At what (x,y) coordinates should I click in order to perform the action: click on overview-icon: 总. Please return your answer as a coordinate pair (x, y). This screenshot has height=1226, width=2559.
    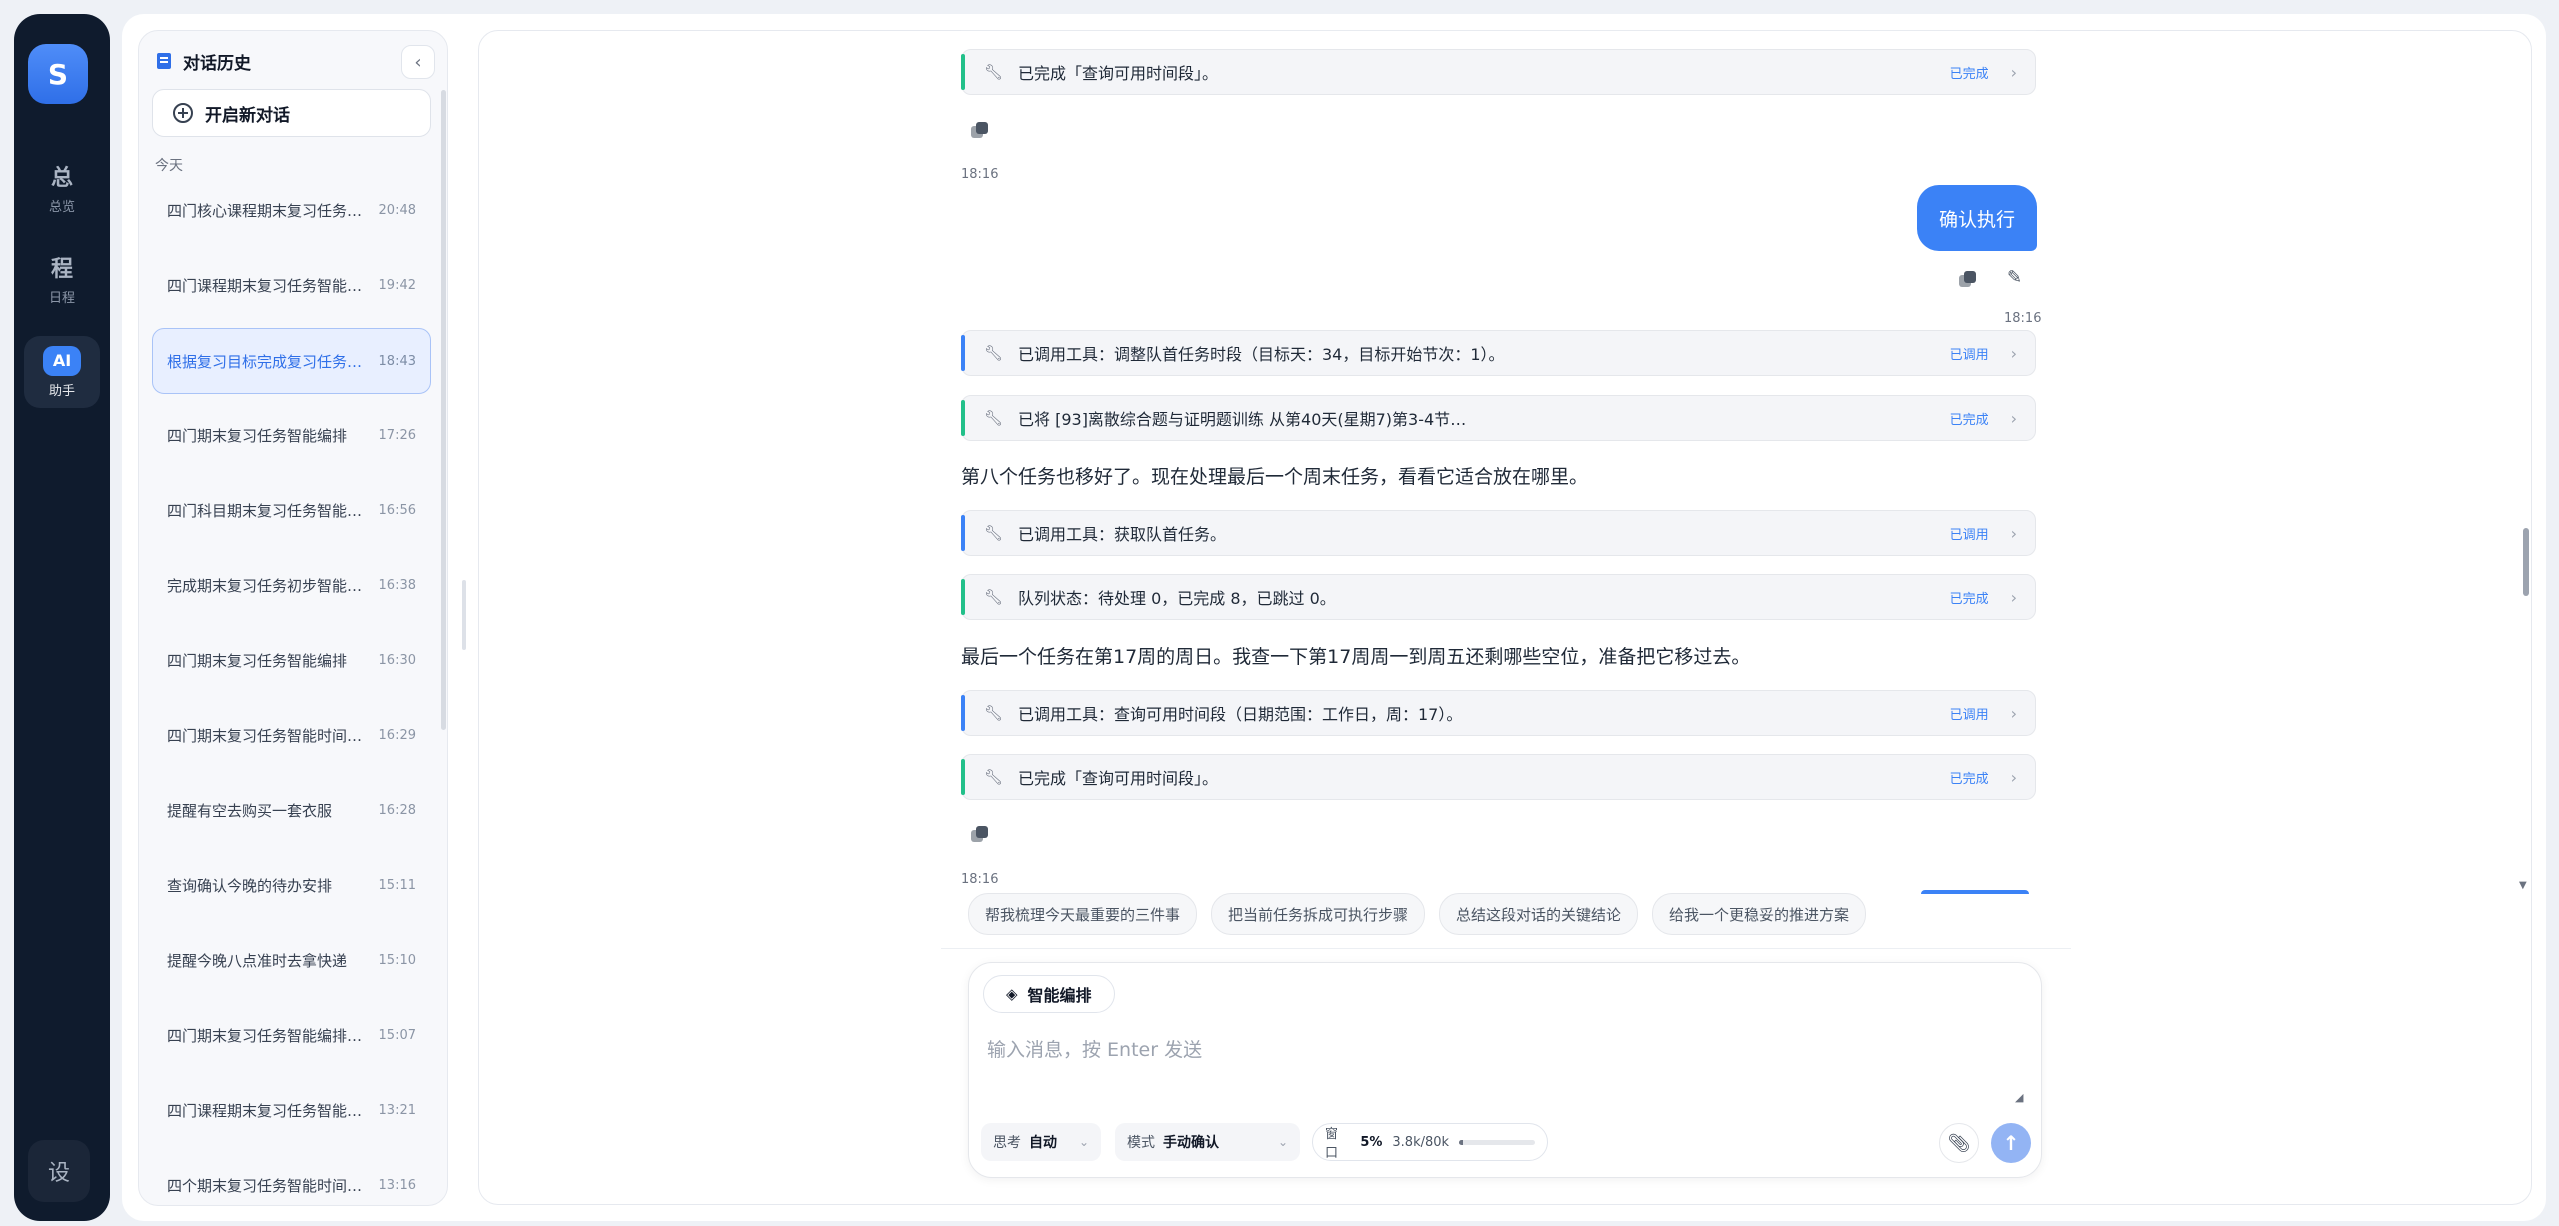
    Looking at the image, I should click on (61, 178).